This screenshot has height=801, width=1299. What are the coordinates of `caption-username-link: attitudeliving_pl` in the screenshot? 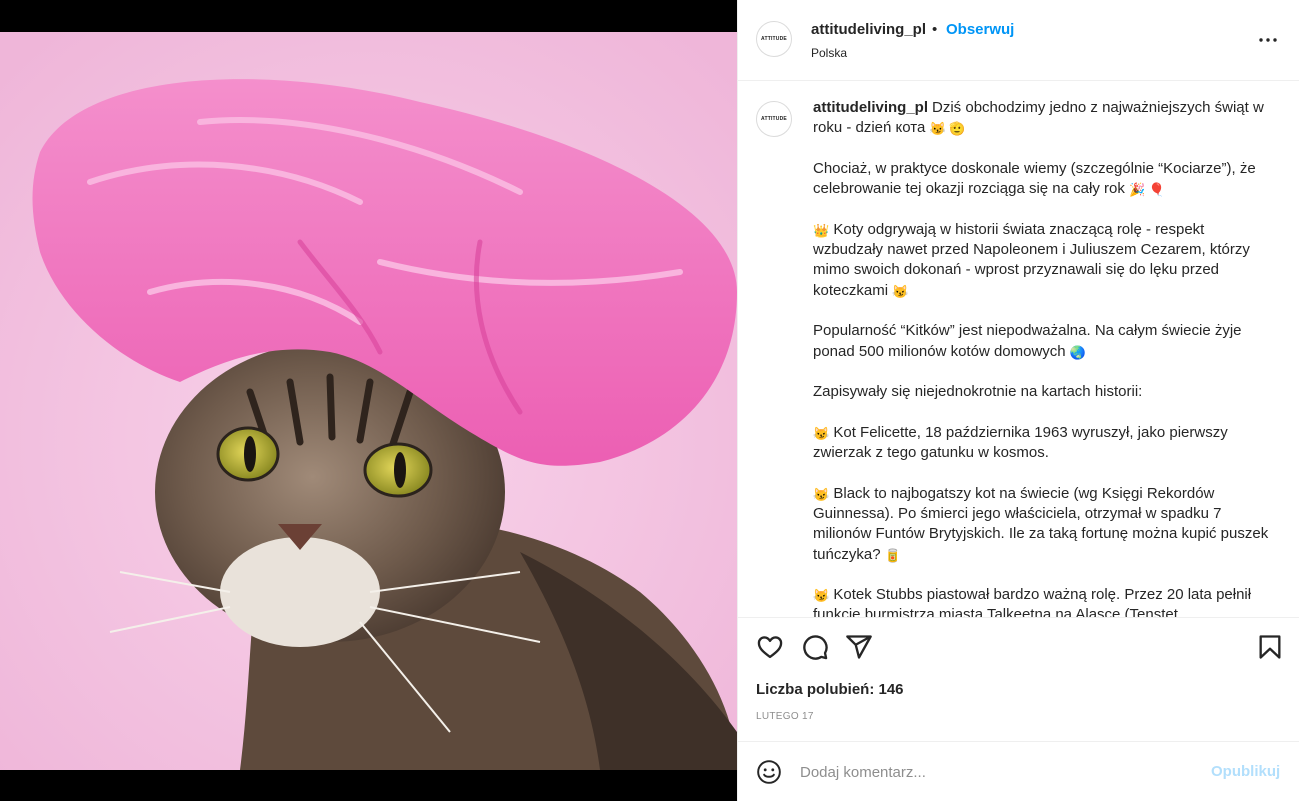 It's located at (870, 107).